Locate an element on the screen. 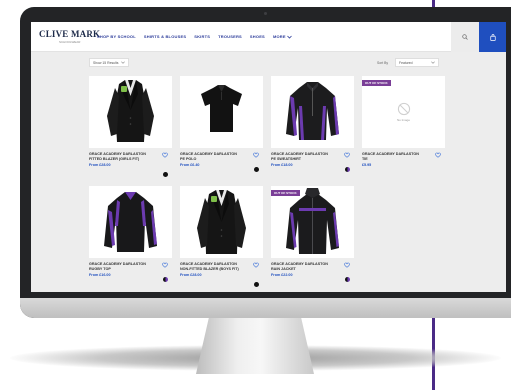  product-price: From £22.00 is located at coordinates (282, 275).